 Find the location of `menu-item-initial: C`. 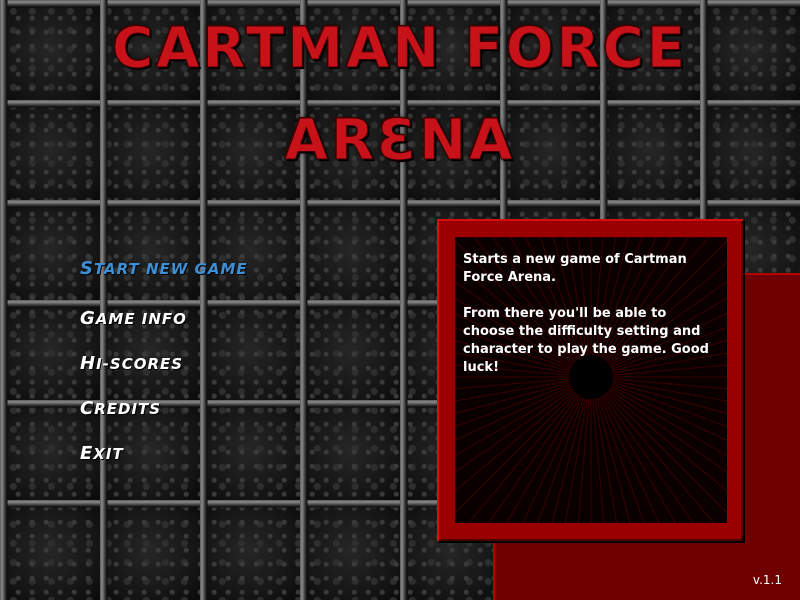

menu-item-initial: C is located at coordinates (87, 408).